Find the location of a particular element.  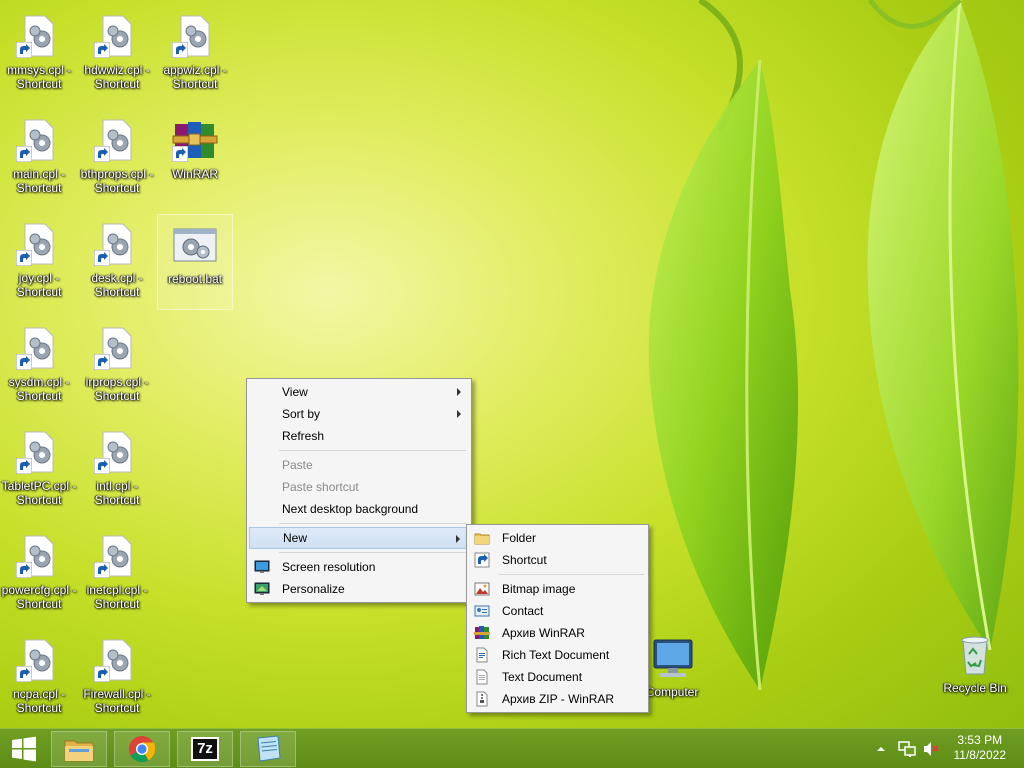

file-explorer-icon is located at coordinates (79, 751).